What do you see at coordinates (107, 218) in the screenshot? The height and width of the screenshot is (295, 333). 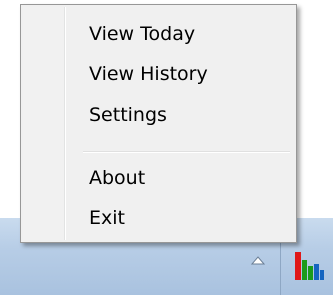 I see `menu-item-label: Exit` at bounding box center [107, 218].